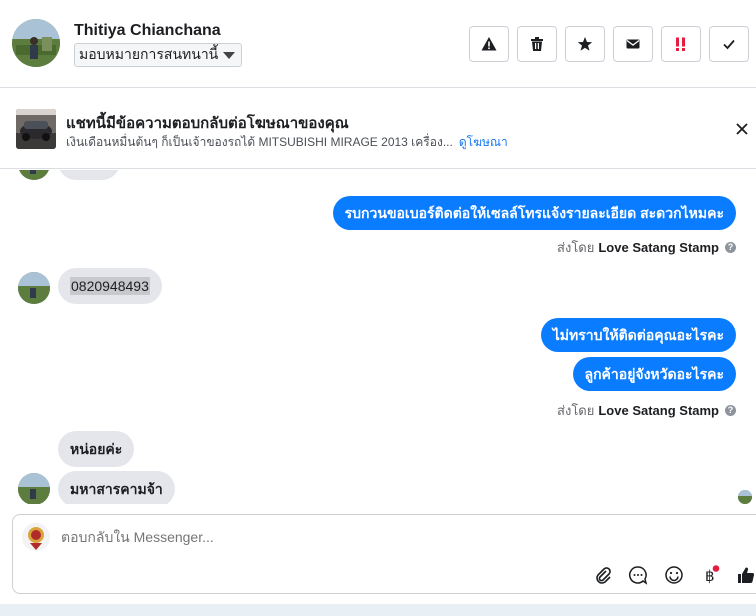 The image size is (756, 616). Describe the element at coordinates (710, 575) in the screenshot. I see `payment-baht-icon: ฿` at that location.